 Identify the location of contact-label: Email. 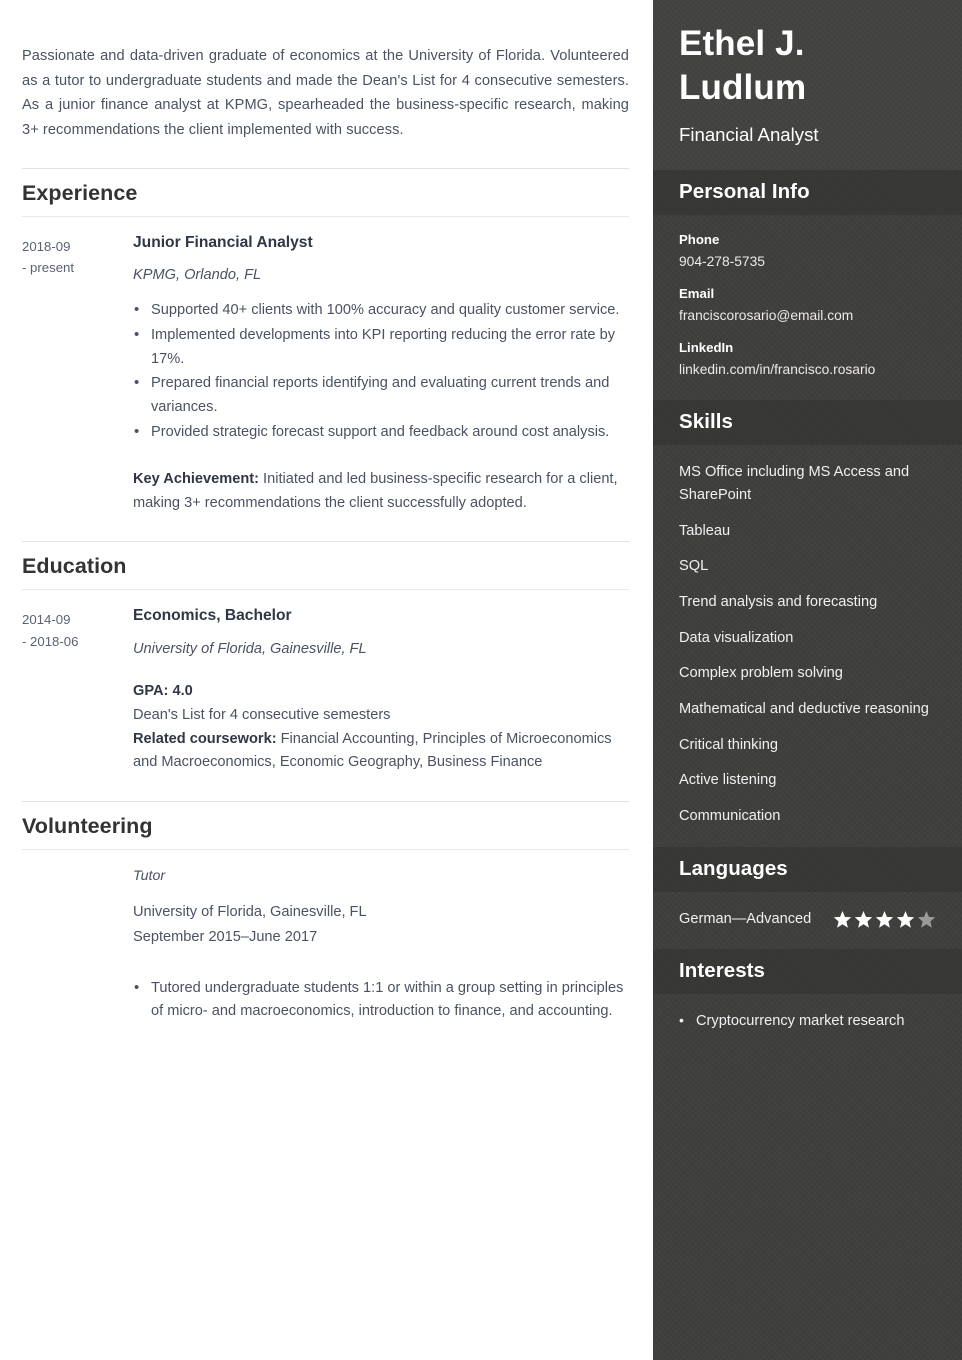
(697, 294).